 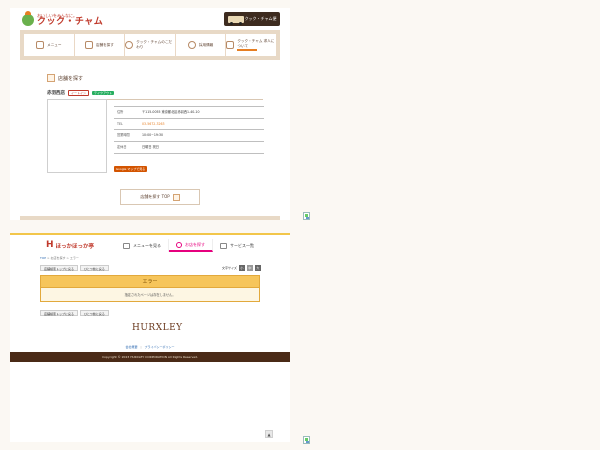 I want to click on chef-icon, so click(x=129, y=45).